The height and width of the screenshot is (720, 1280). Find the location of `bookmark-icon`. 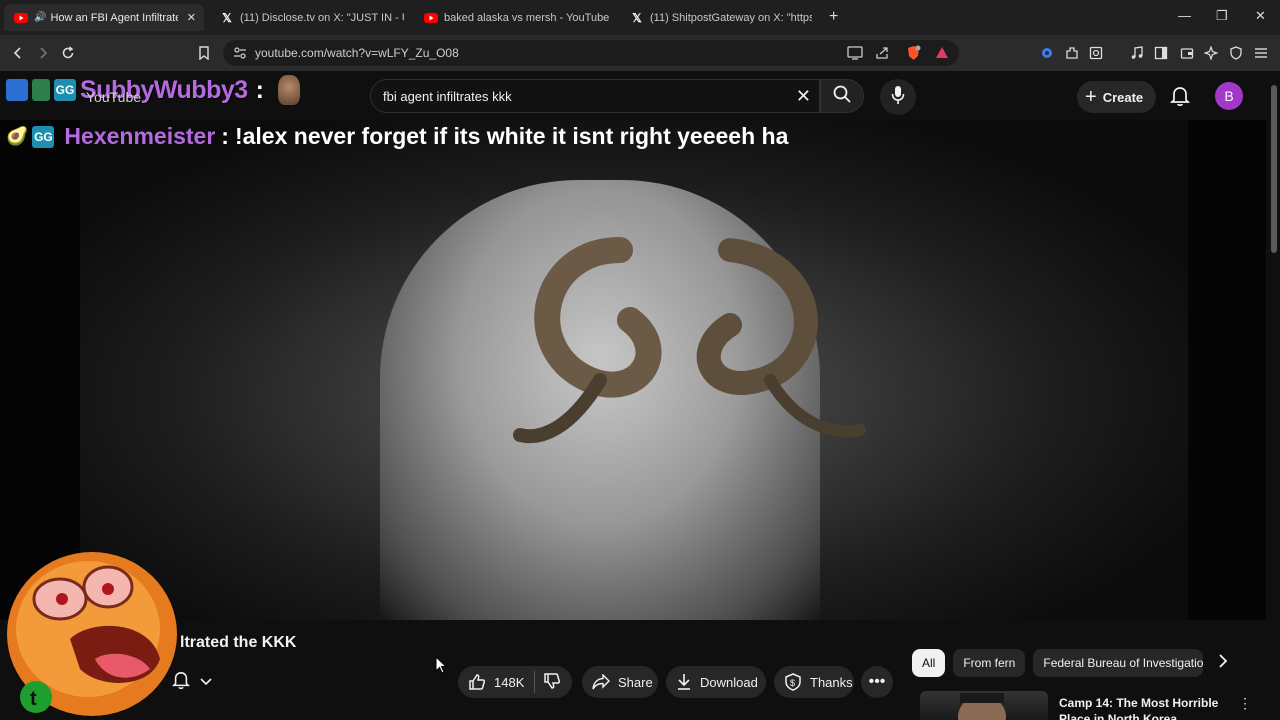

bookmark-icon is located at coordinates (204, 53).